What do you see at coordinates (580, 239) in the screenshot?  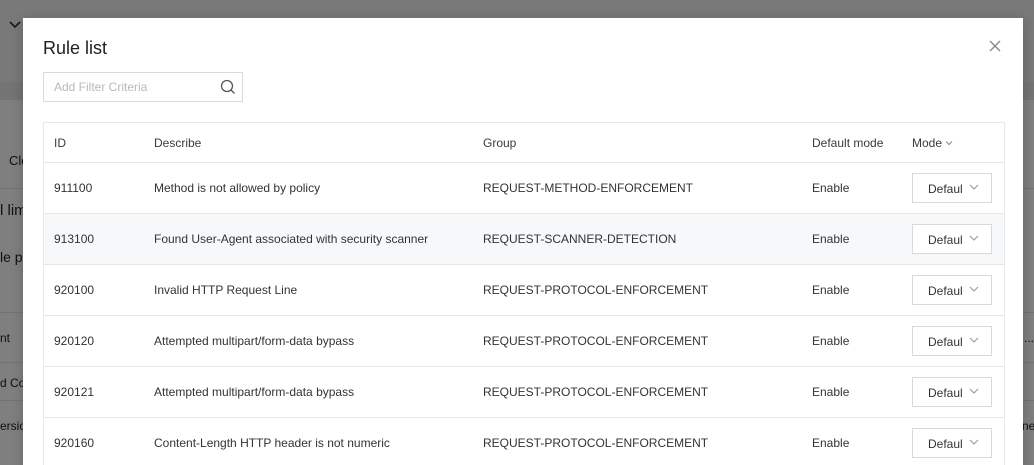 I see `rule-group: REQUEST-SCANNER-DETECTION` at bounding box center [580, 239].